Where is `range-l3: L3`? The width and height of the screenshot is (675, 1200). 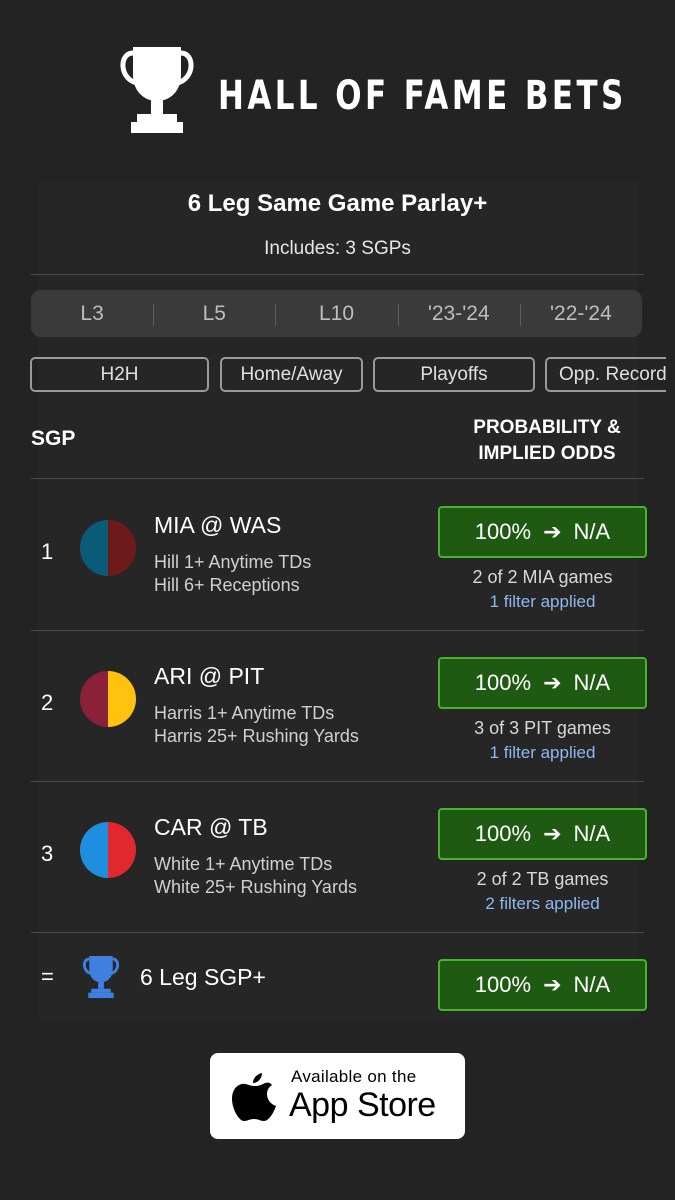
range-l3: L3 is located at coordinates (92, 314).